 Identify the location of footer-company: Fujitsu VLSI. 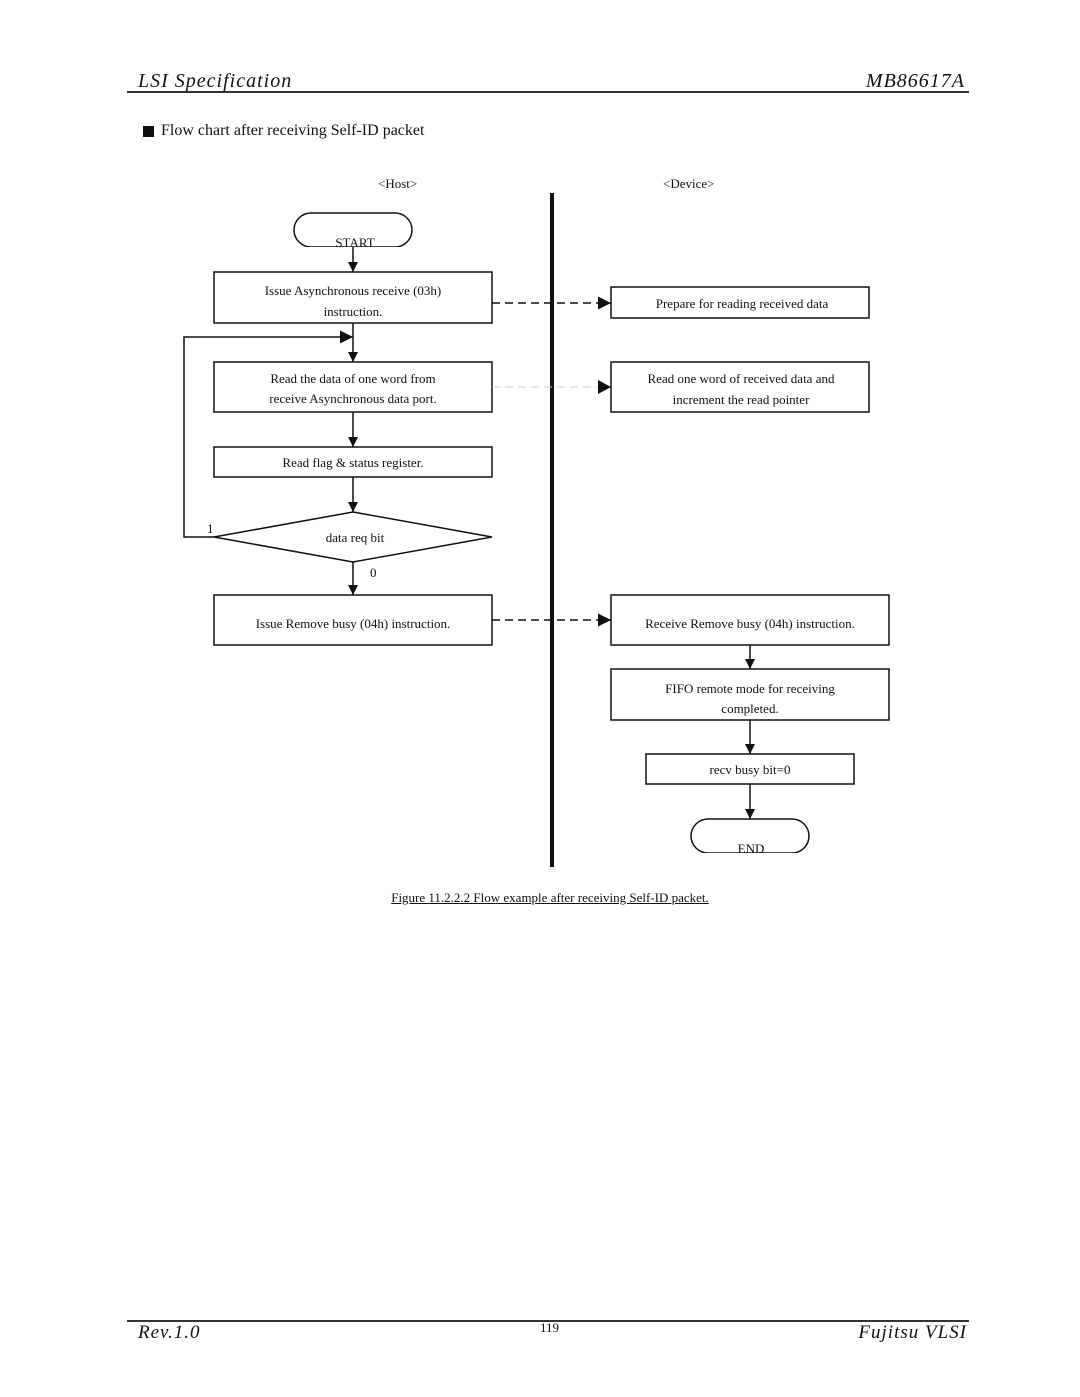
(912, 1332).